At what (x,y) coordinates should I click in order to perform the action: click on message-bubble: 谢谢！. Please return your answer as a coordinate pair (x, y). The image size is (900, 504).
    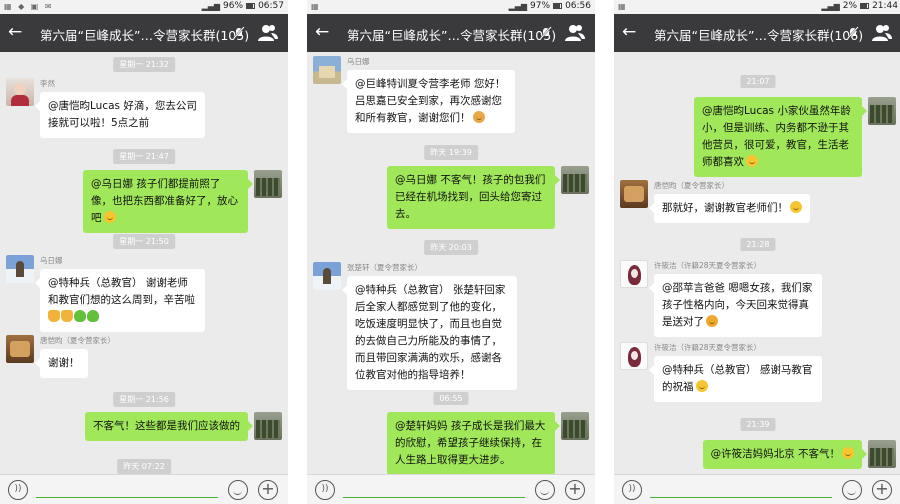
    Looking at the image, I should click on (61, 363).